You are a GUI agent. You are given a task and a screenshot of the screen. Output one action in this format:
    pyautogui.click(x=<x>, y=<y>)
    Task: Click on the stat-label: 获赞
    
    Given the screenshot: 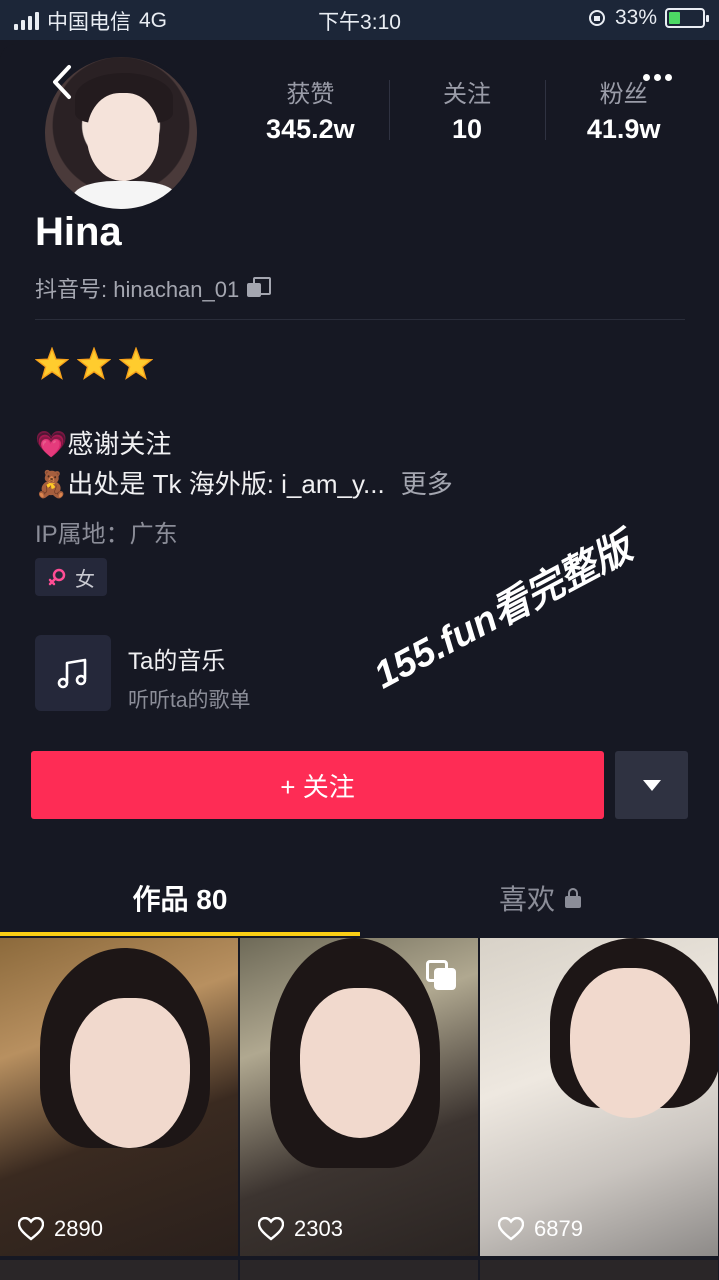 What is the action you would take?
    pyautogui.click(x=310, y=94)
    